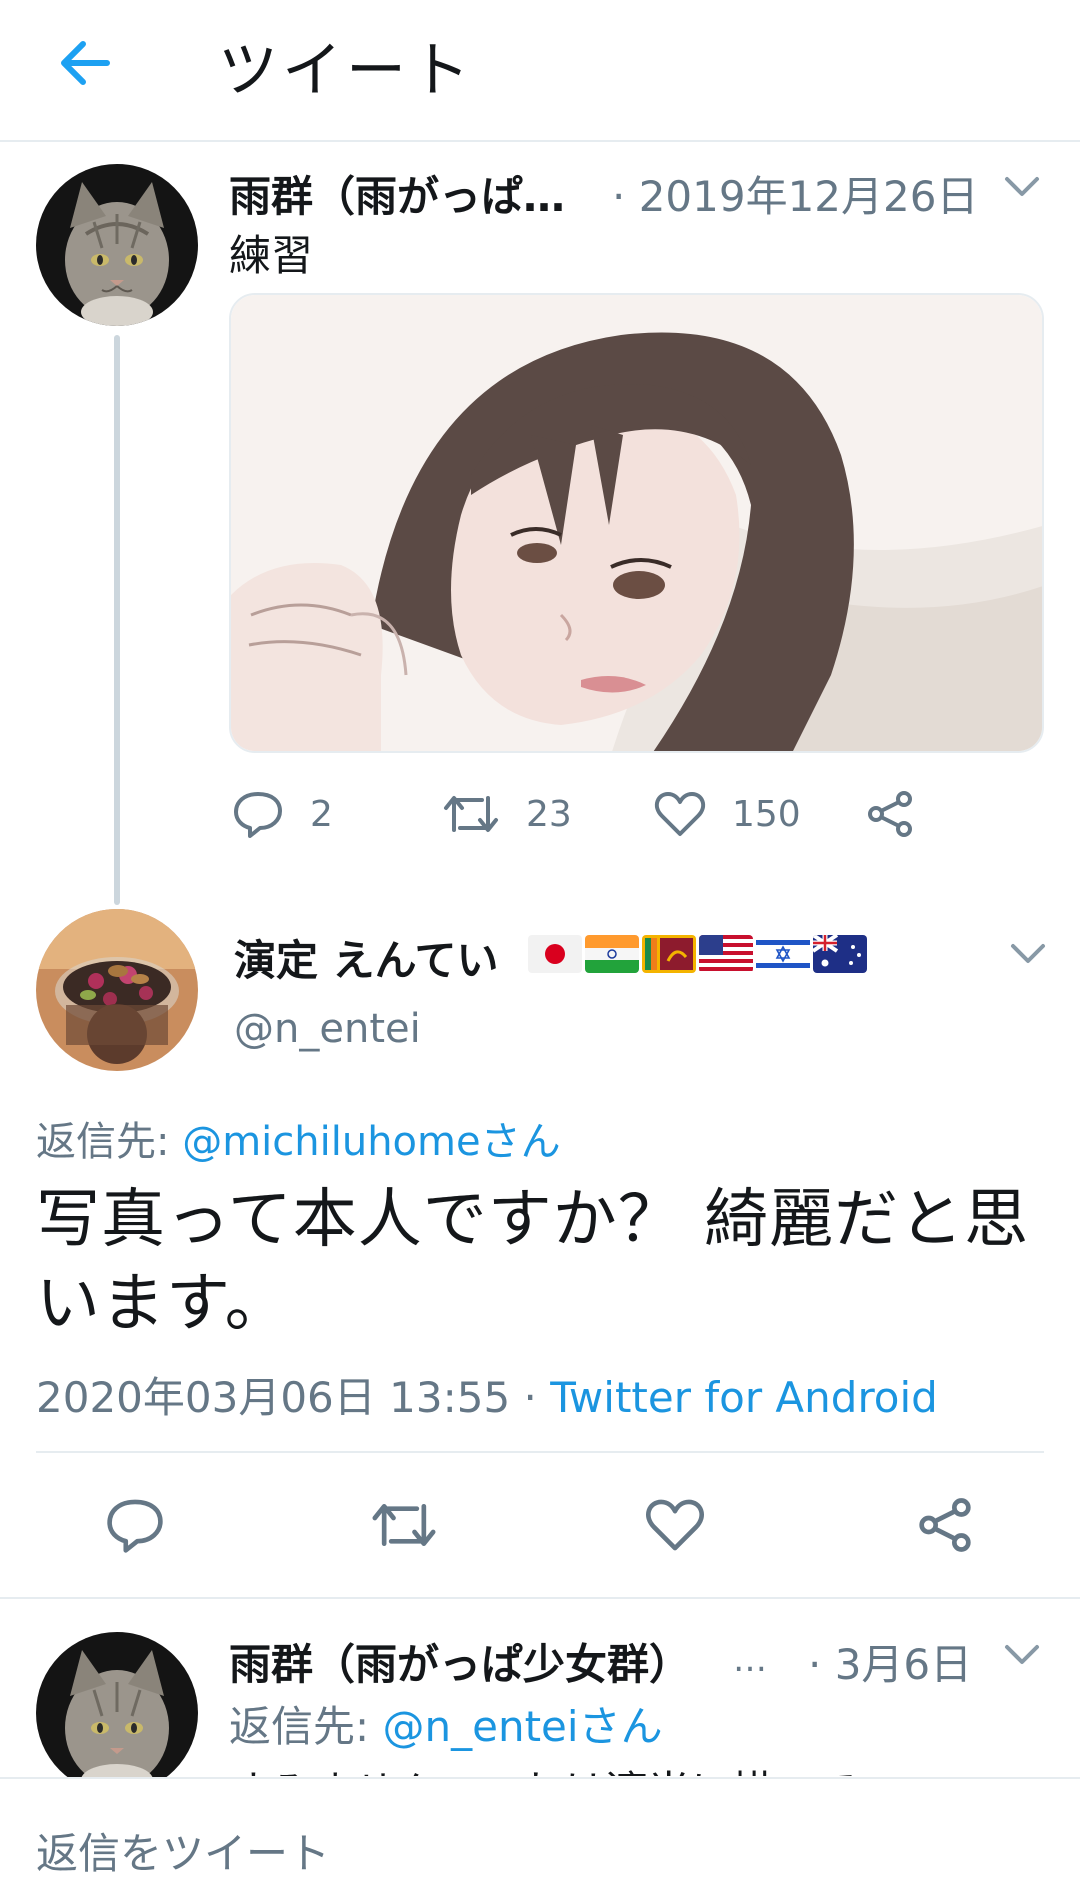 This screenshot has width=1080, height=1891. What do you see at coordinates (346, 71) in the screenshot?
I see `page-title: ツイート` at bounding box center [346, 71].